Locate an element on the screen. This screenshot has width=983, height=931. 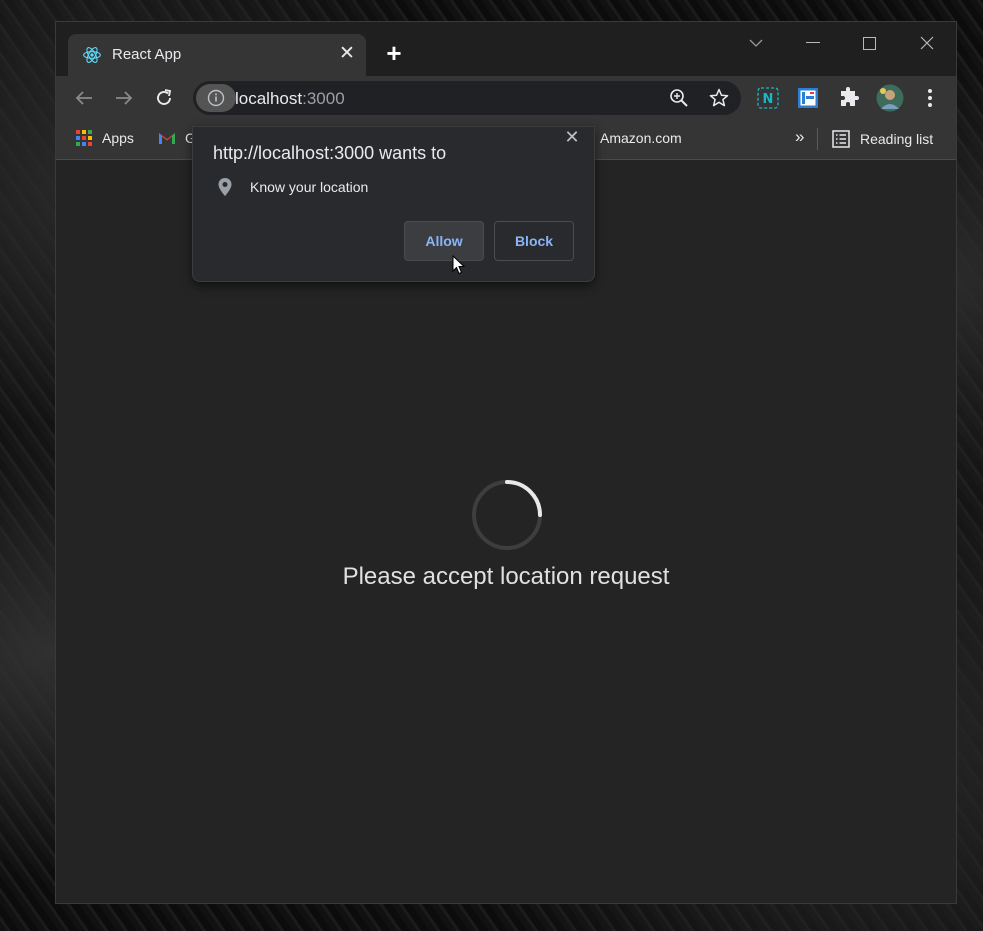
zoom-icon is located at coordinates (679, 98).